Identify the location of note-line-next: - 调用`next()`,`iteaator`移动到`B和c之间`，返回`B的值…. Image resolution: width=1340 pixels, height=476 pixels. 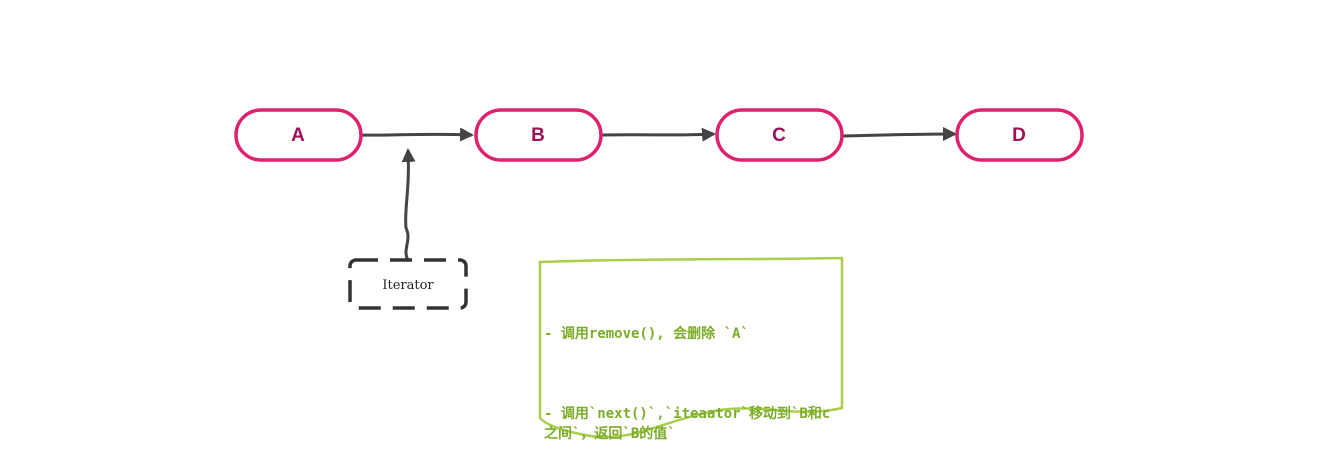
(687, 424).